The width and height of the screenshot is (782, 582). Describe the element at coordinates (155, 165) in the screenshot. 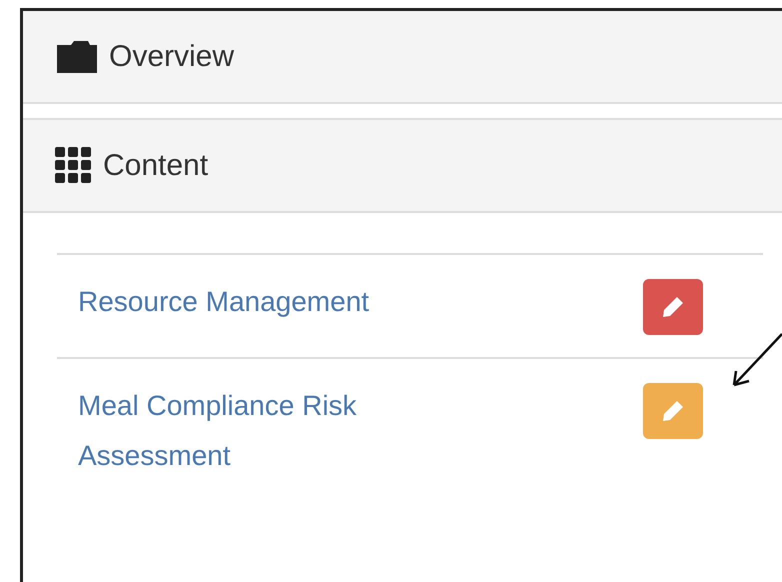

I see `panel-title: Content` at that location.